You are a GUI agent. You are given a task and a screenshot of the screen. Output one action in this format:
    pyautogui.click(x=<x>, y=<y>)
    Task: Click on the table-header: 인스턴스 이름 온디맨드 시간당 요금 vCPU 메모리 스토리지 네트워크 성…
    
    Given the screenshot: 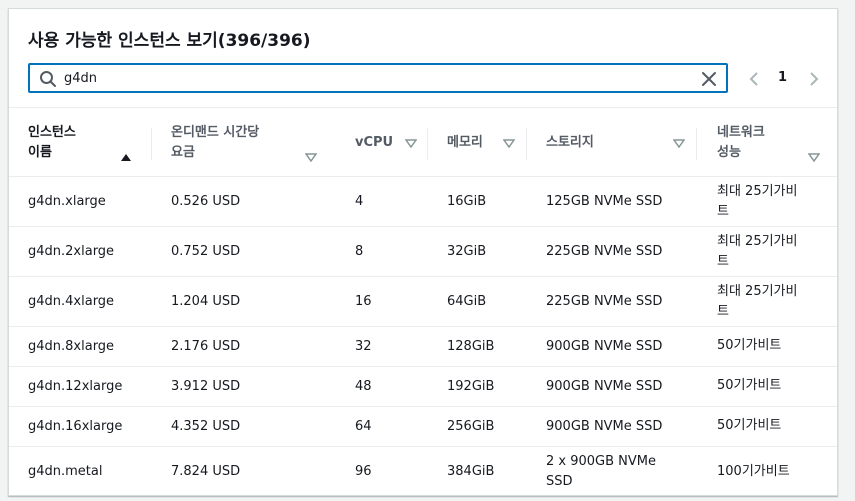 What is the action you would take?
    pyautogui.click(x=423, y=142)
    